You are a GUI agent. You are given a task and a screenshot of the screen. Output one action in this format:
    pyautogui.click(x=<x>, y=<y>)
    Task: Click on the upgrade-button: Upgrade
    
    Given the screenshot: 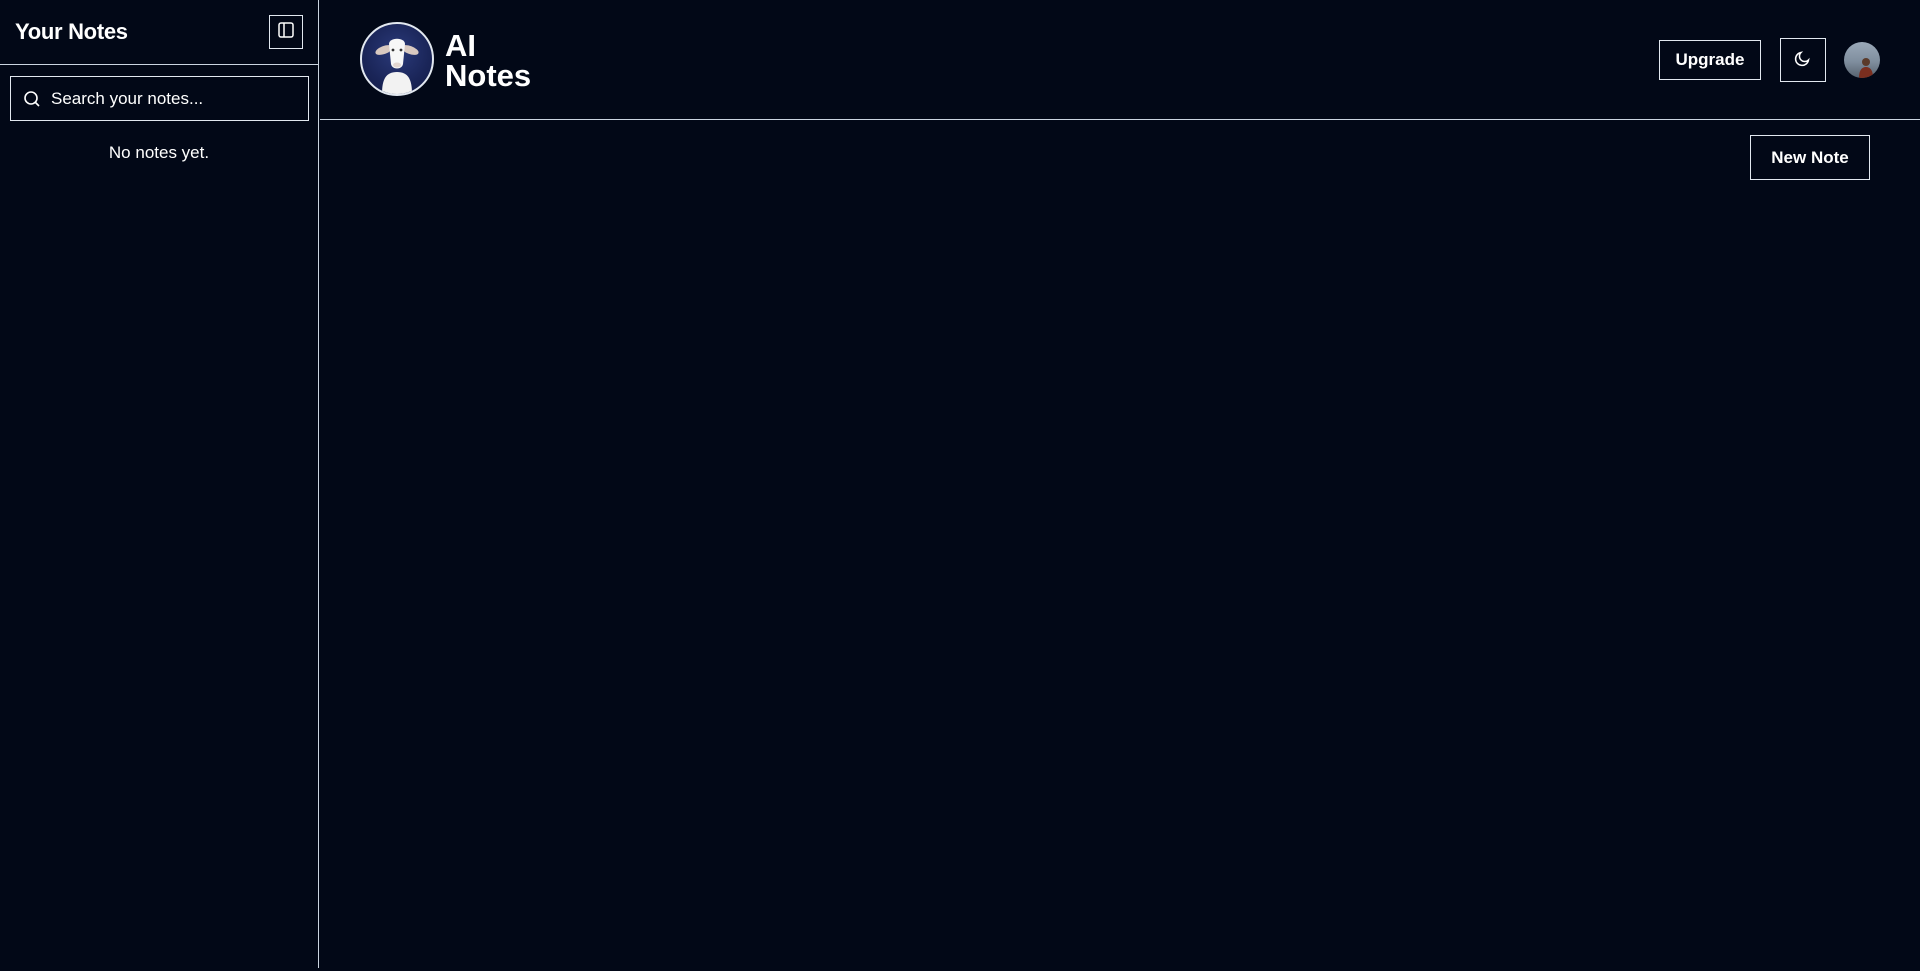 What is the action you would take?
    pyautogui.click(x=1710, y=60)
    